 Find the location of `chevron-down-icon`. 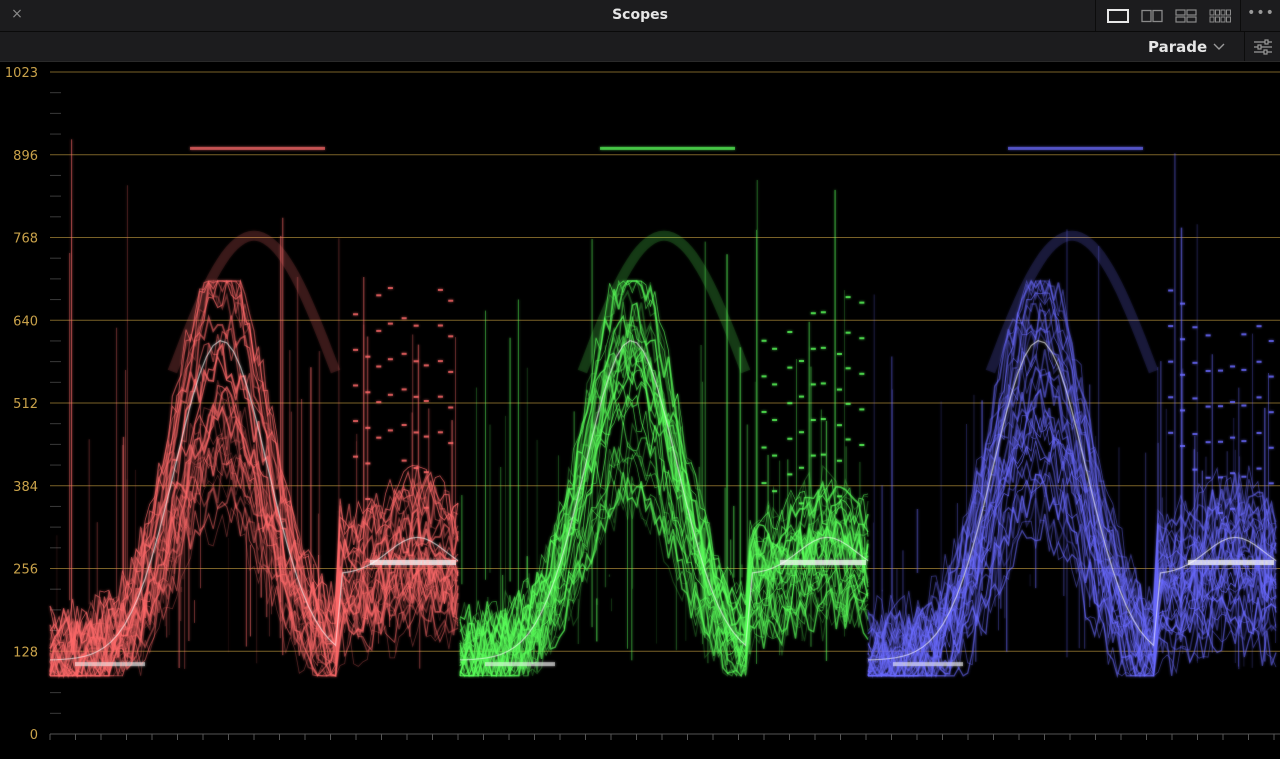

chevron-down-icon is located at coordinates (1219, 46).